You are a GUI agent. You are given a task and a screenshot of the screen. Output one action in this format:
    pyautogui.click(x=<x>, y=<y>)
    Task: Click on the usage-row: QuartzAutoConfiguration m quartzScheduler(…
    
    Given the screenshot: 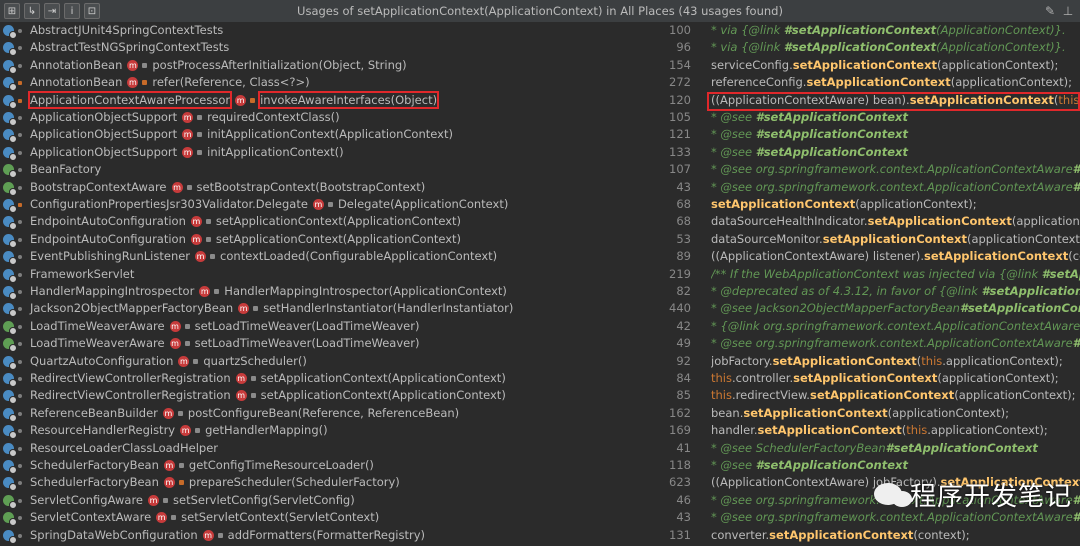 What is the action you would take?
    pyautogui.click(x=540, y=361)
    